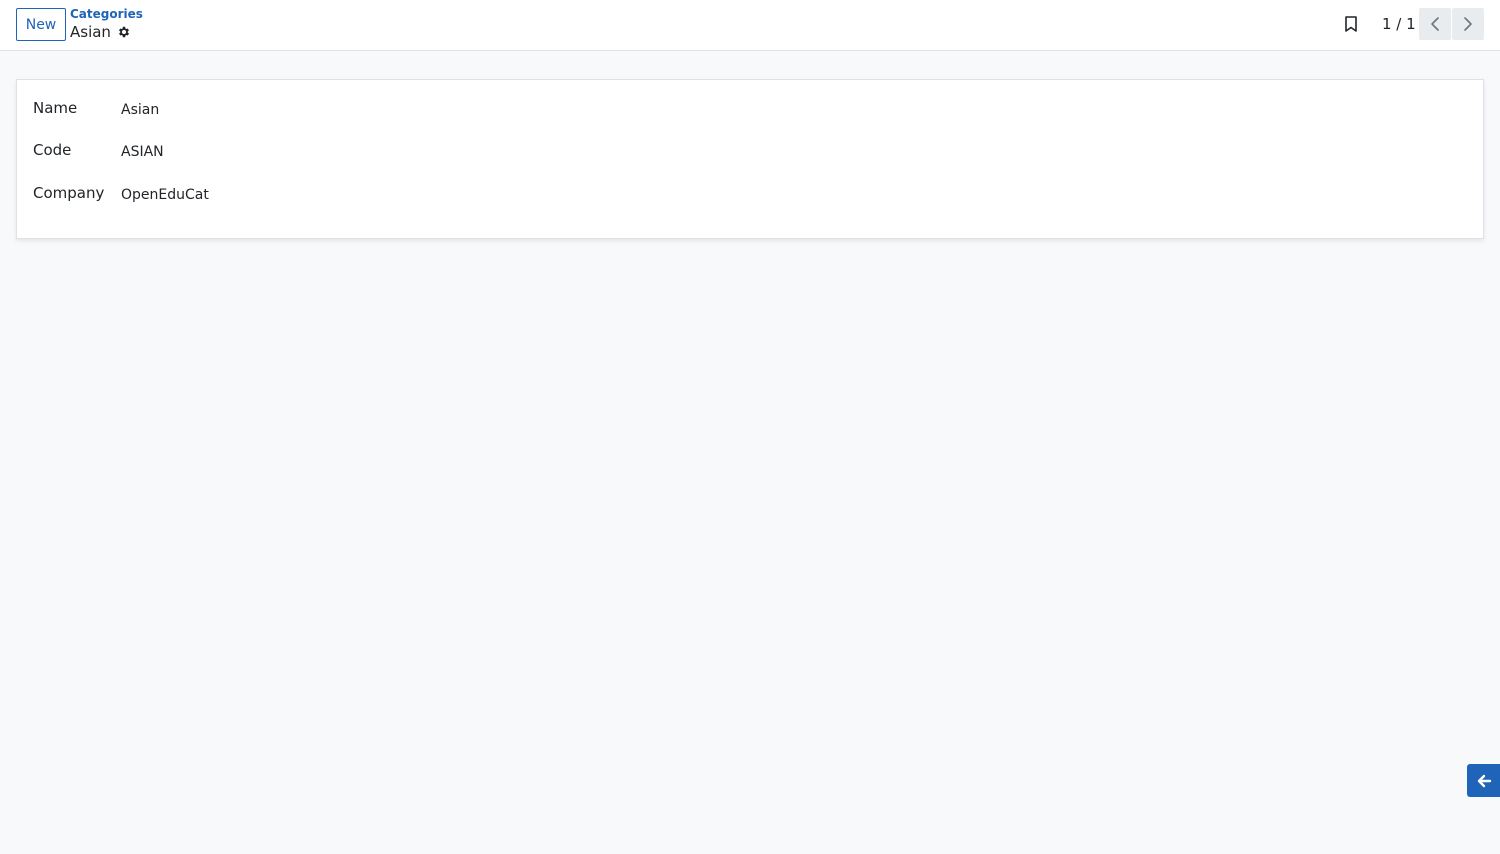  What do you see at coordinates (124, 32) in the screenshot?
I see `gear-icon` at bounding box center [124, 32].